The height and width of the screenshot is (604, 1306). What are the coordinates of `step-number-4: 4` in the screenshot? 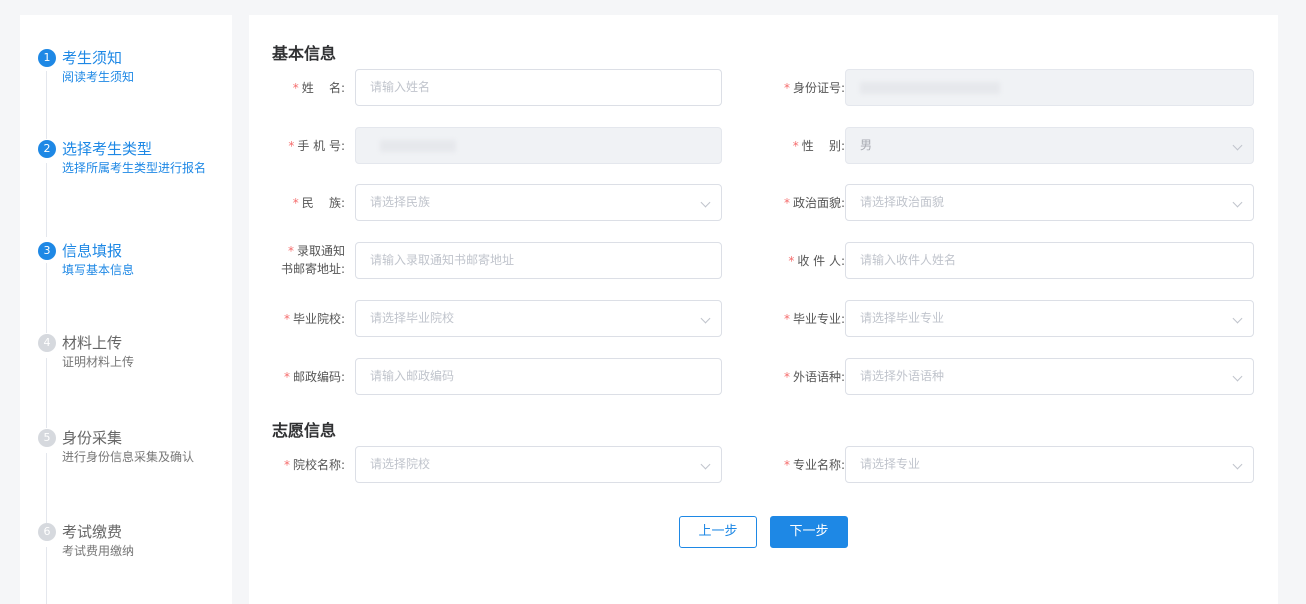 It's located at (47, 343).